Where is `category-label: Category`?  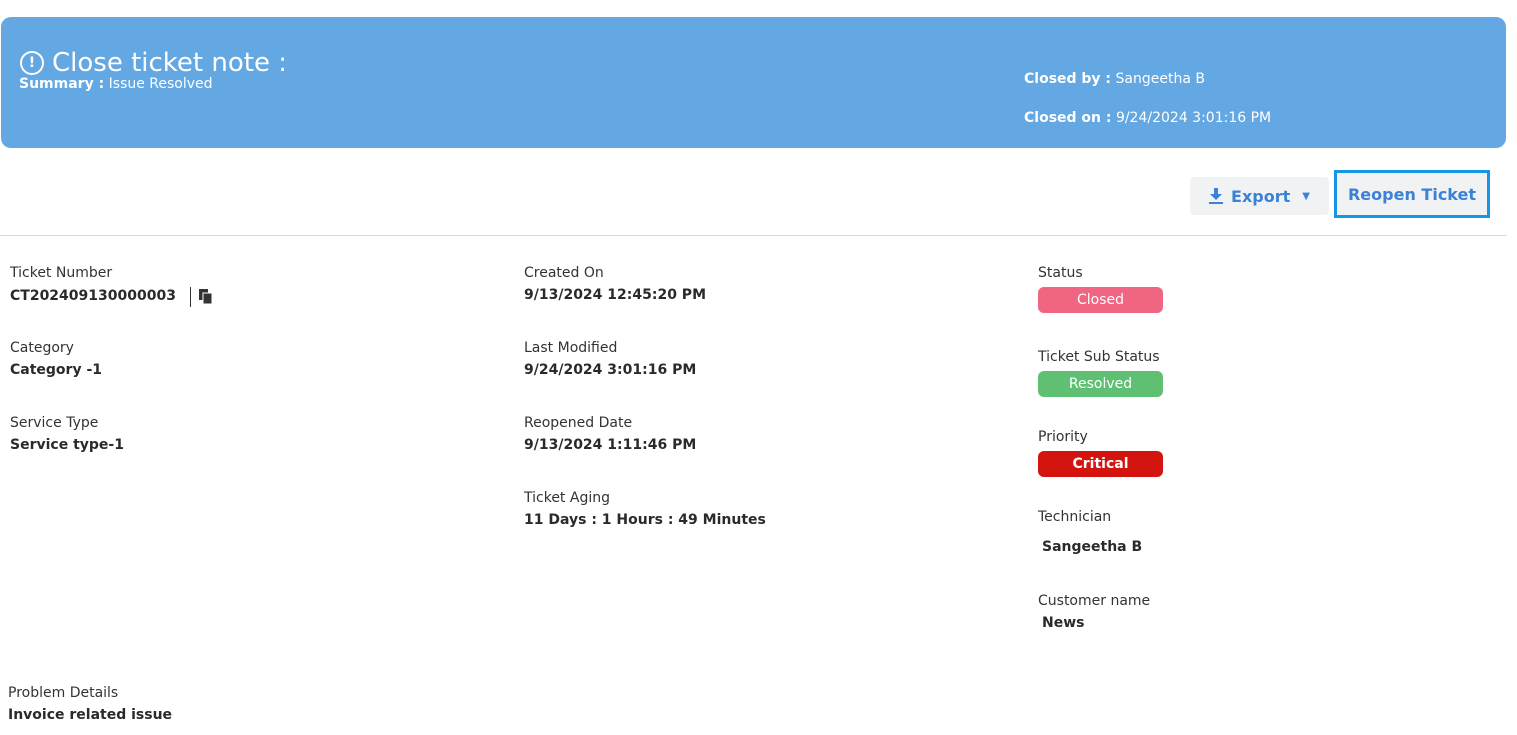 category-label: Category is located at coordinates (42, 348).